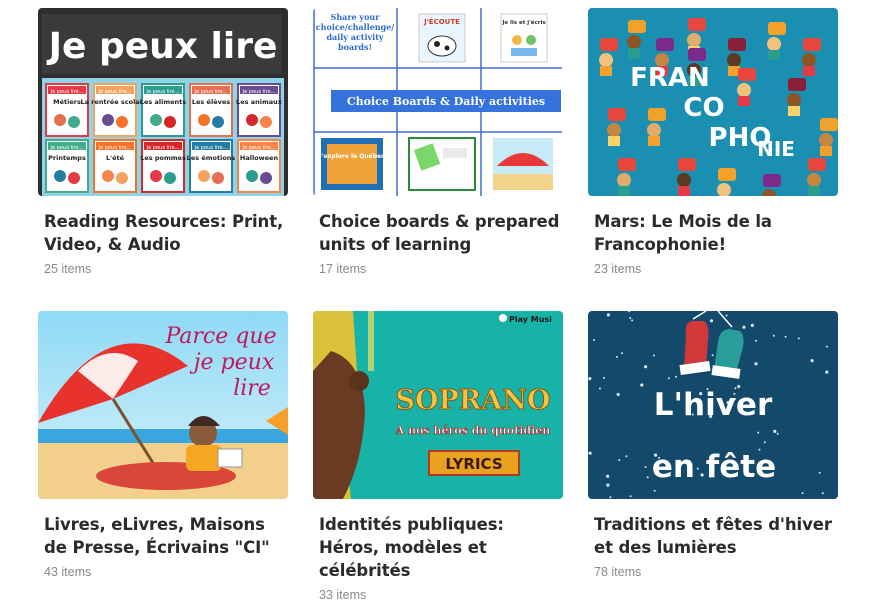 The height and width of the screenshot is (602, 888). I want to click on book-title: Printemps, so click(67, 158).